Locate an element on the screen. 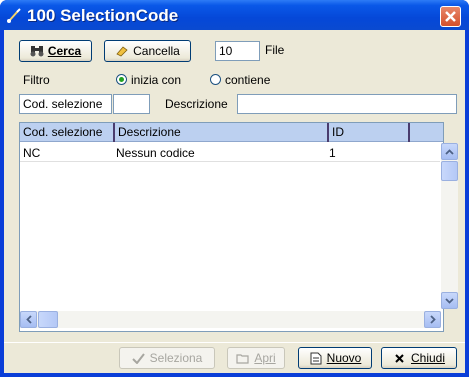 The image size is (469, 377). rows-label: File is located at coordinates (275, 50).